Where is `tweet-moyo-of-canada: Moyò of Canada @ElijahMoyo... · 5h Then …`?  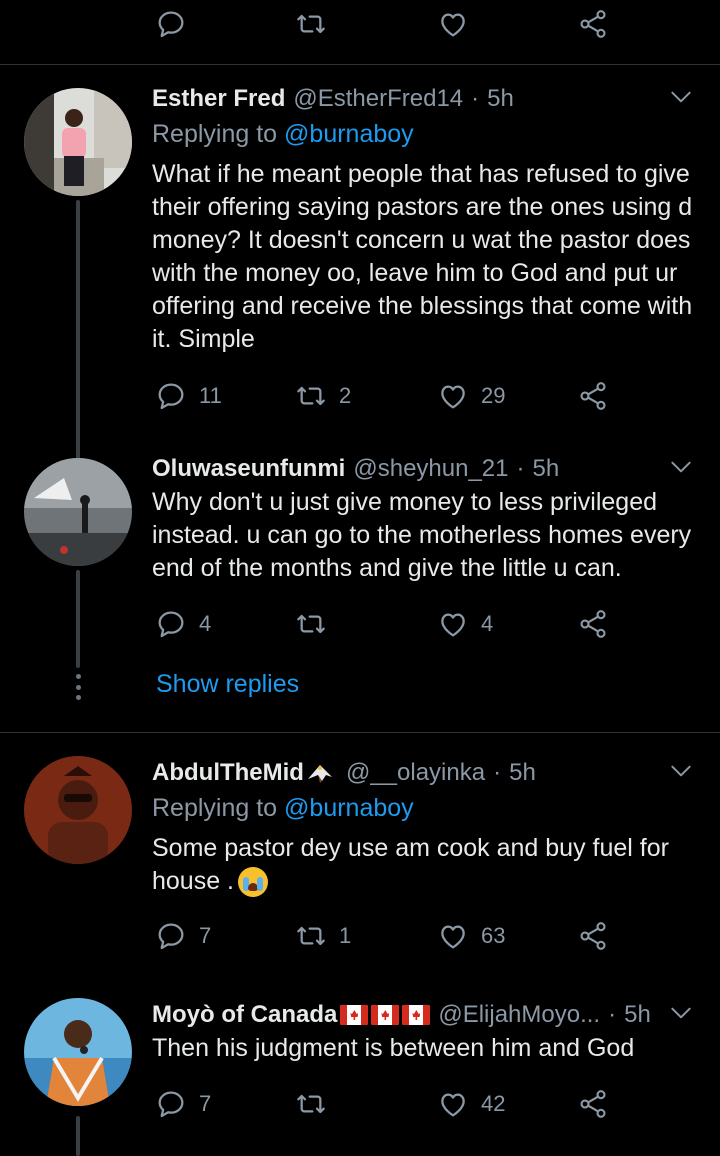 tweet-moyo-of-canada: Moyò of Canada @ElijahMoyo... · 5h Then … is located at coordinates (360, 1077).